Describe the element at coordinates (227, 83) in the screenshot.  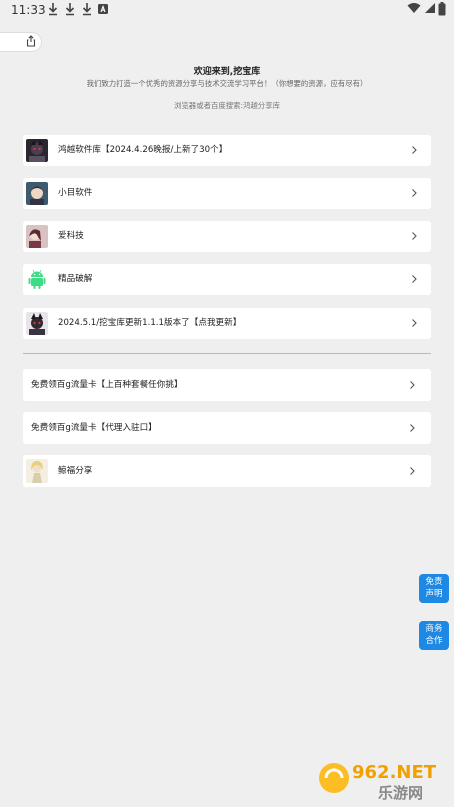
I see `page-subtitle: 我们致力打造一个优秀的资源分享与技术交流学习平台！（你想要的资源，应有尽有）` at that location.